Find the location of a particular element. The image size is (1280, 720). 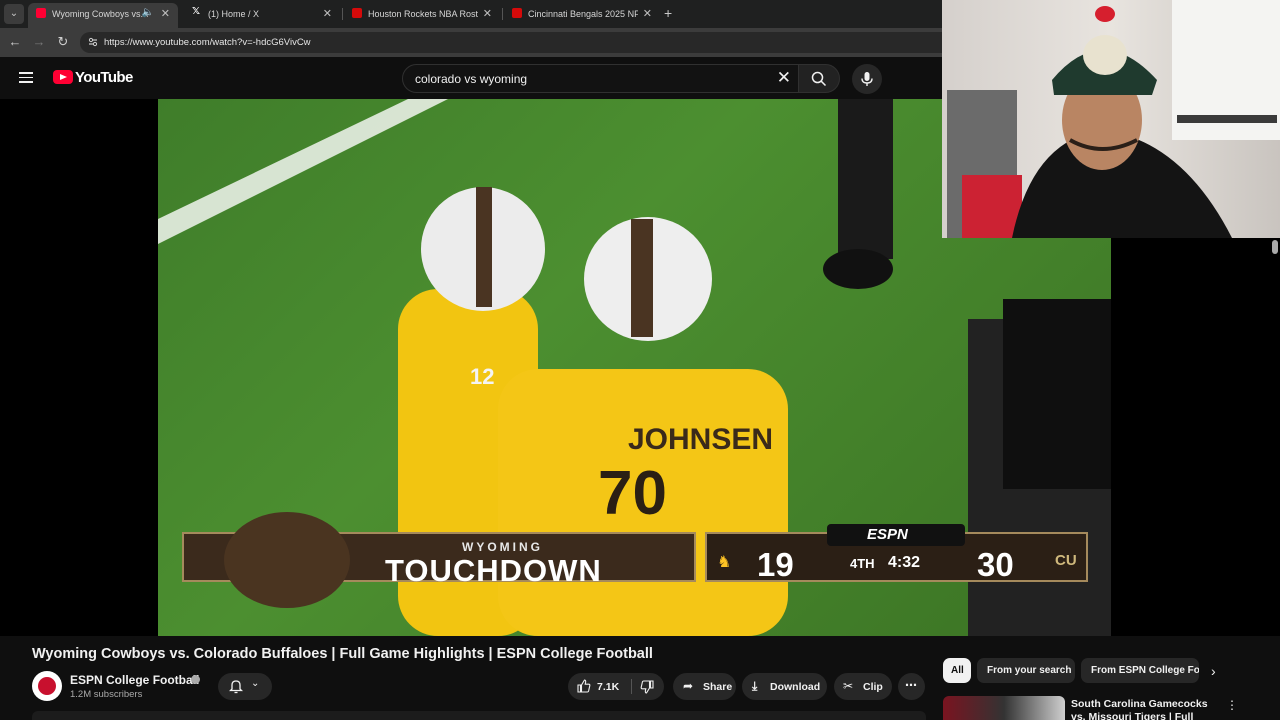

svg-text: 12 is located at coordinates (482, 376).